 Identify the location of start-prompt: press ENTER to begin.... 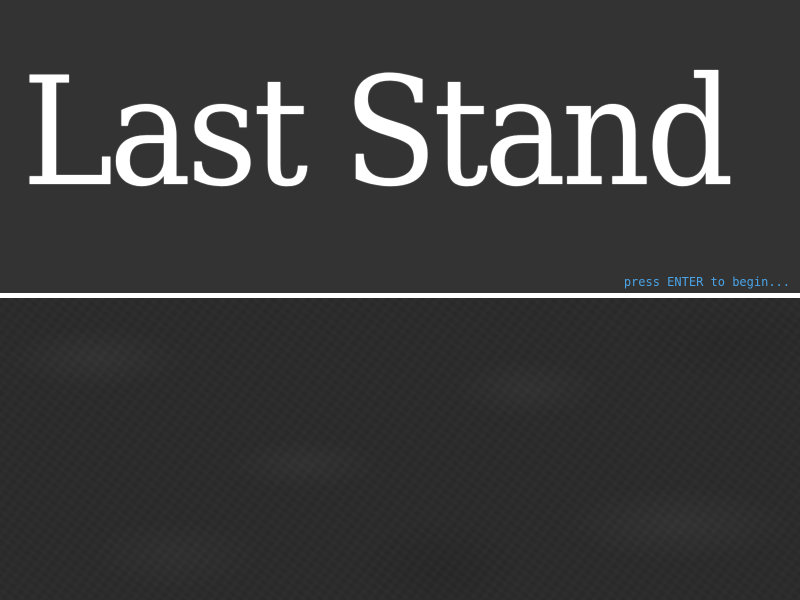
(706, 282).